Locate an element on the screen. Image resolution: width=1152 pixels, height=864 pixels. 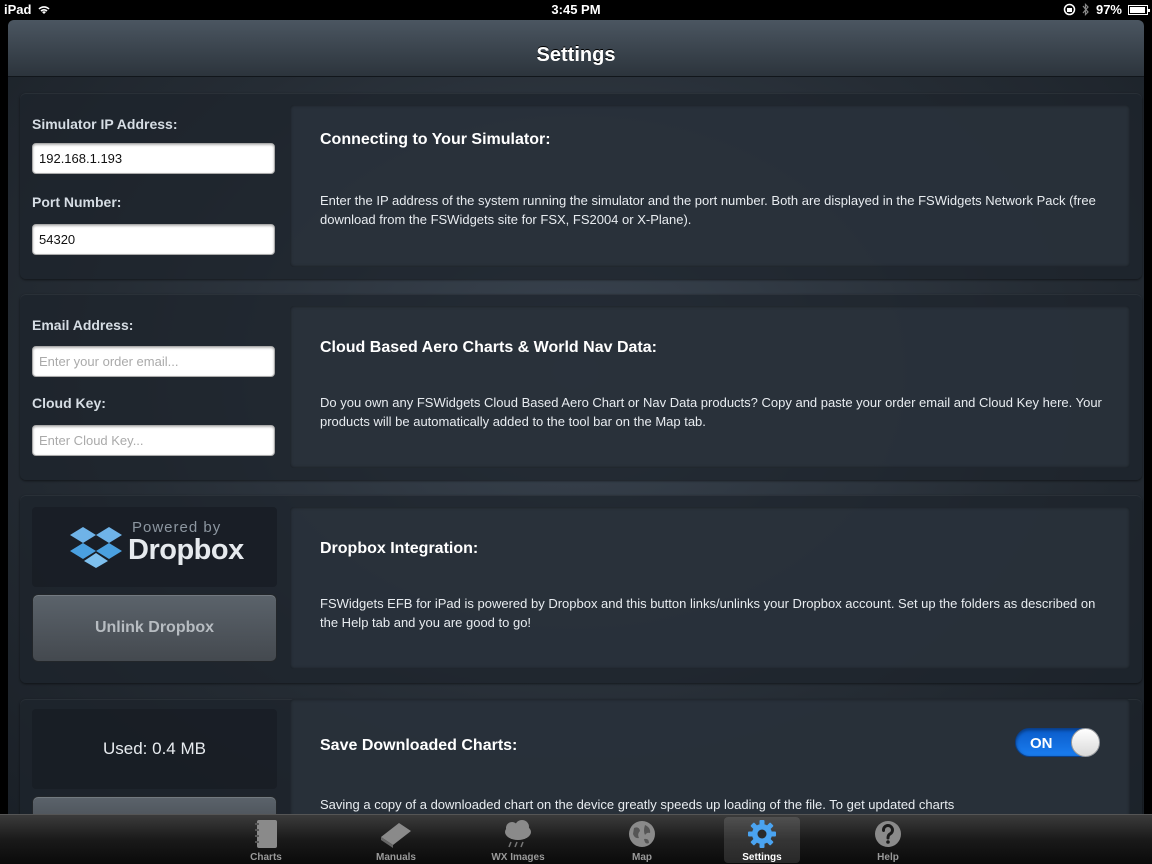
tab-manuals-label: Manuals is located at coordinates (395, 857).